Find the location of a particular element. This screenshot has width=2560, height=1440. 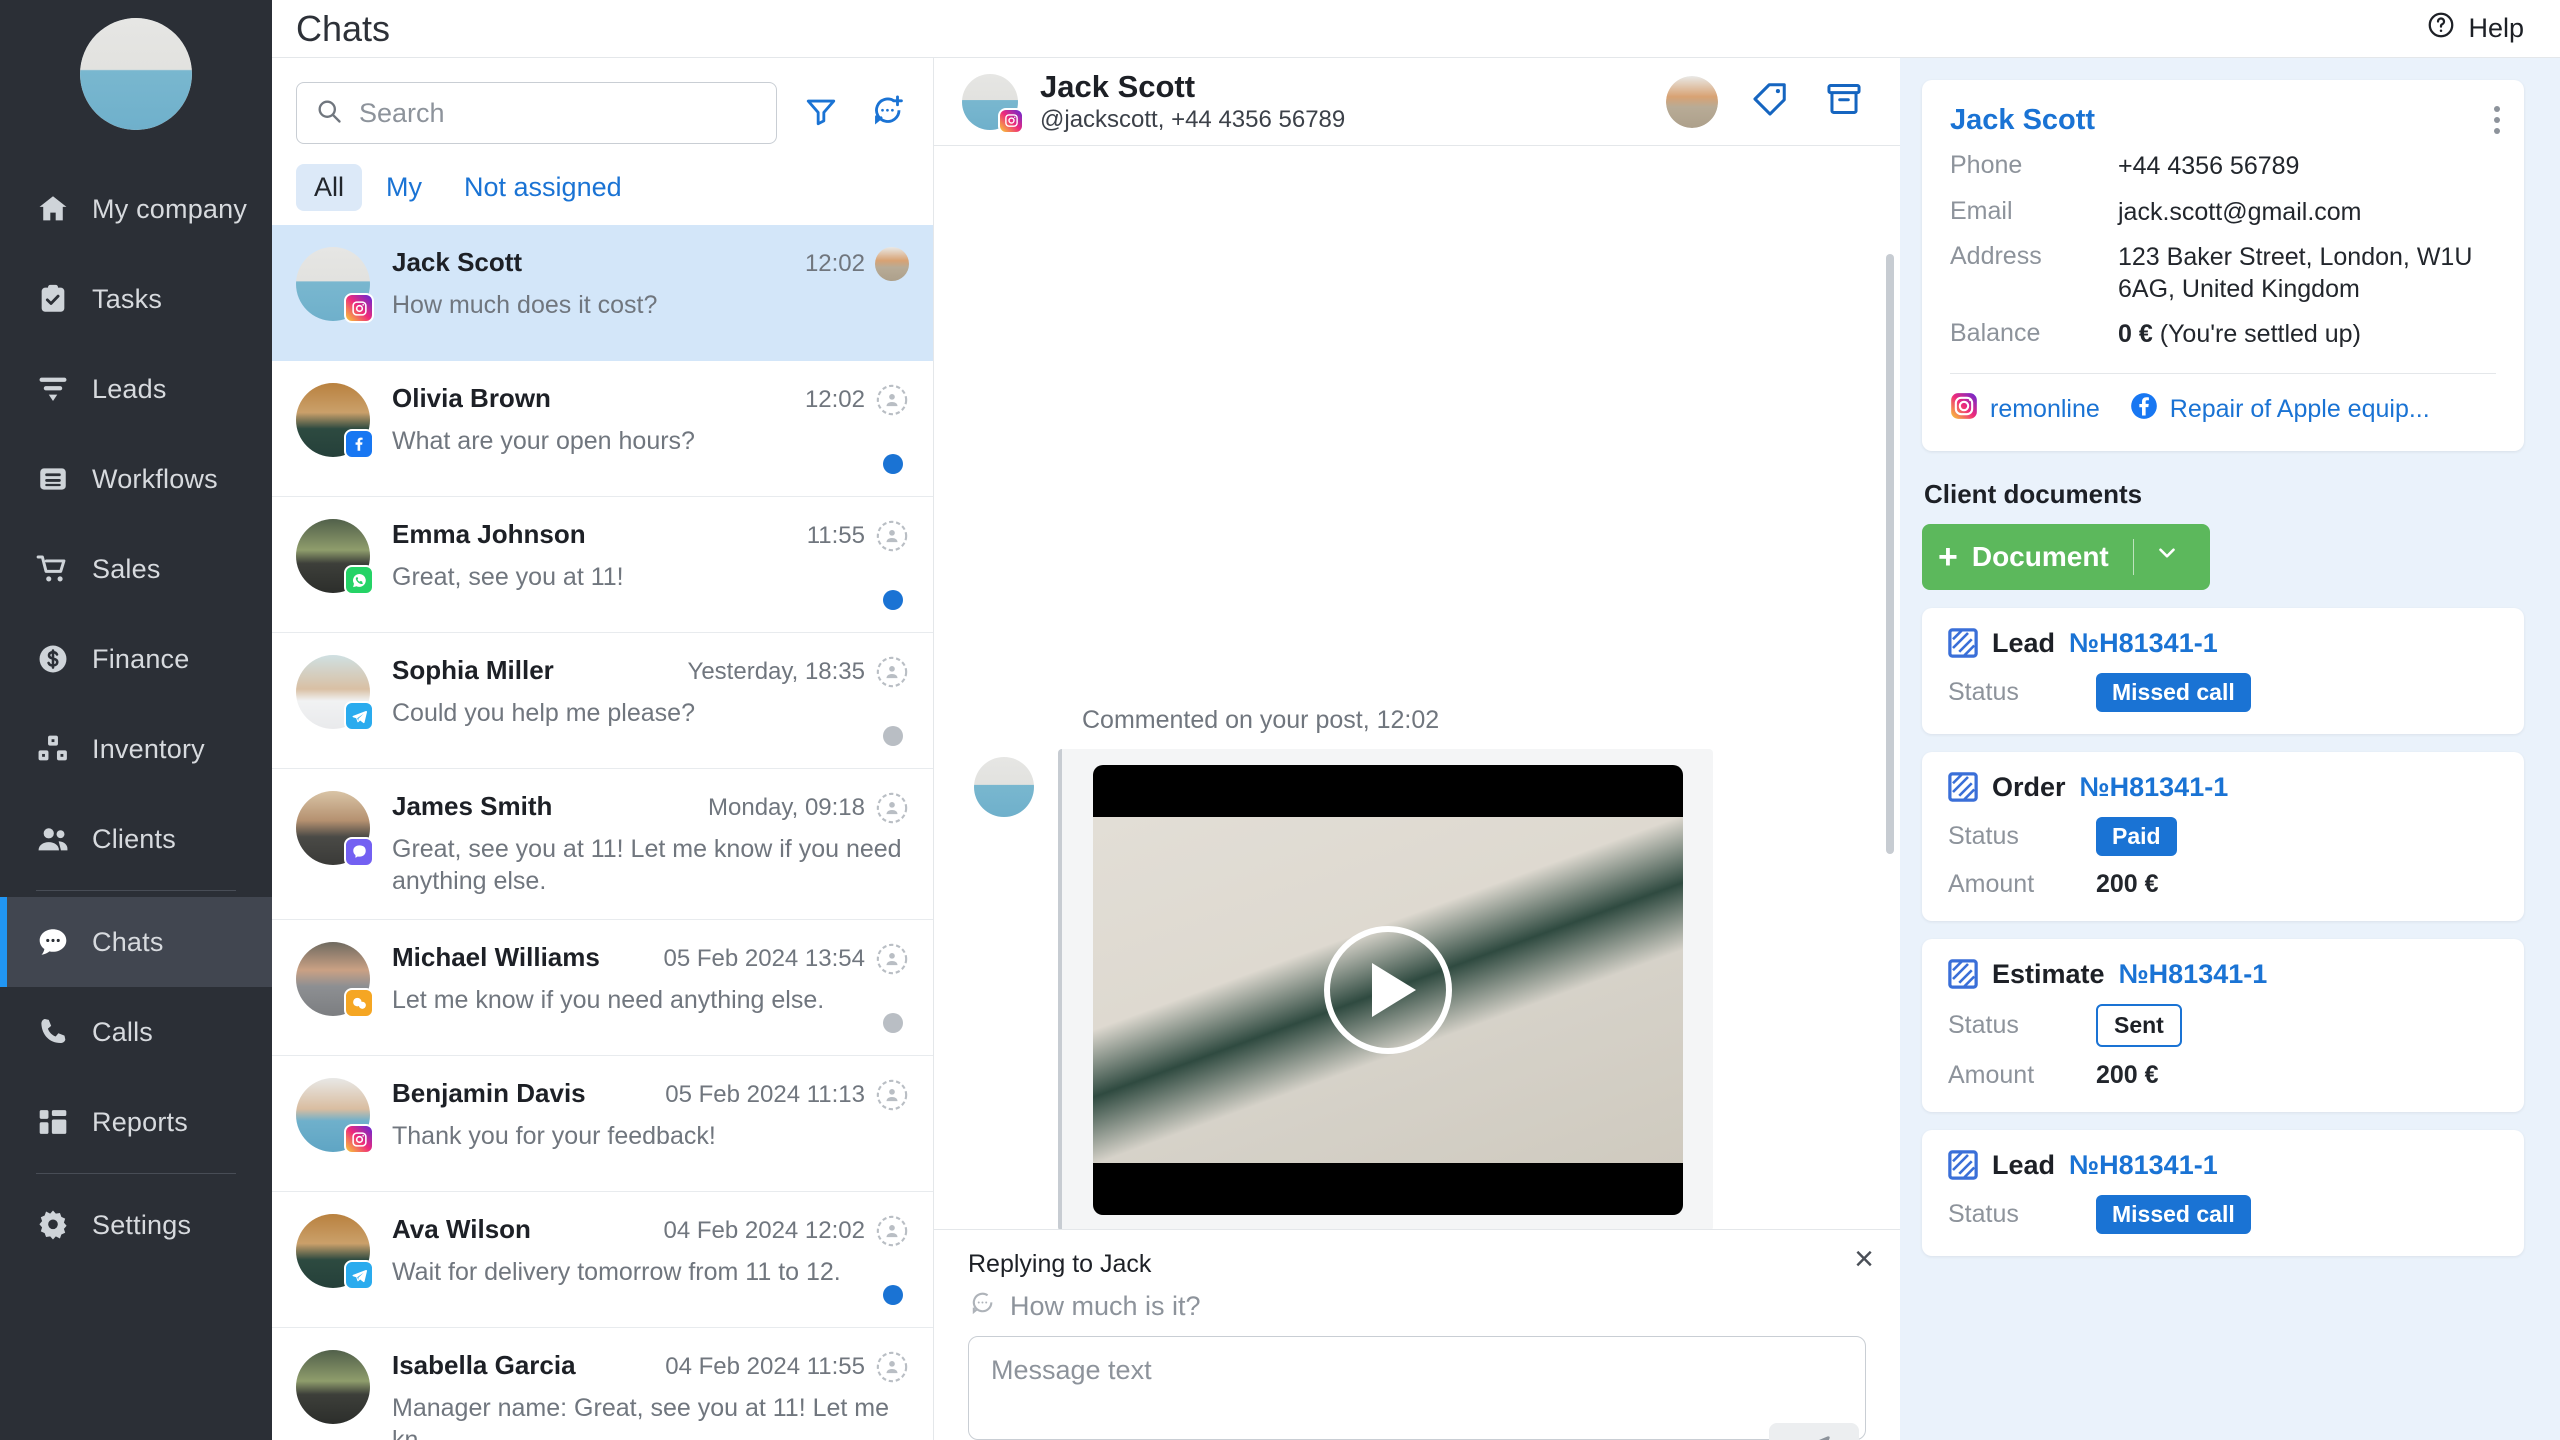

archive-button is located at coordinates (1844, 102).